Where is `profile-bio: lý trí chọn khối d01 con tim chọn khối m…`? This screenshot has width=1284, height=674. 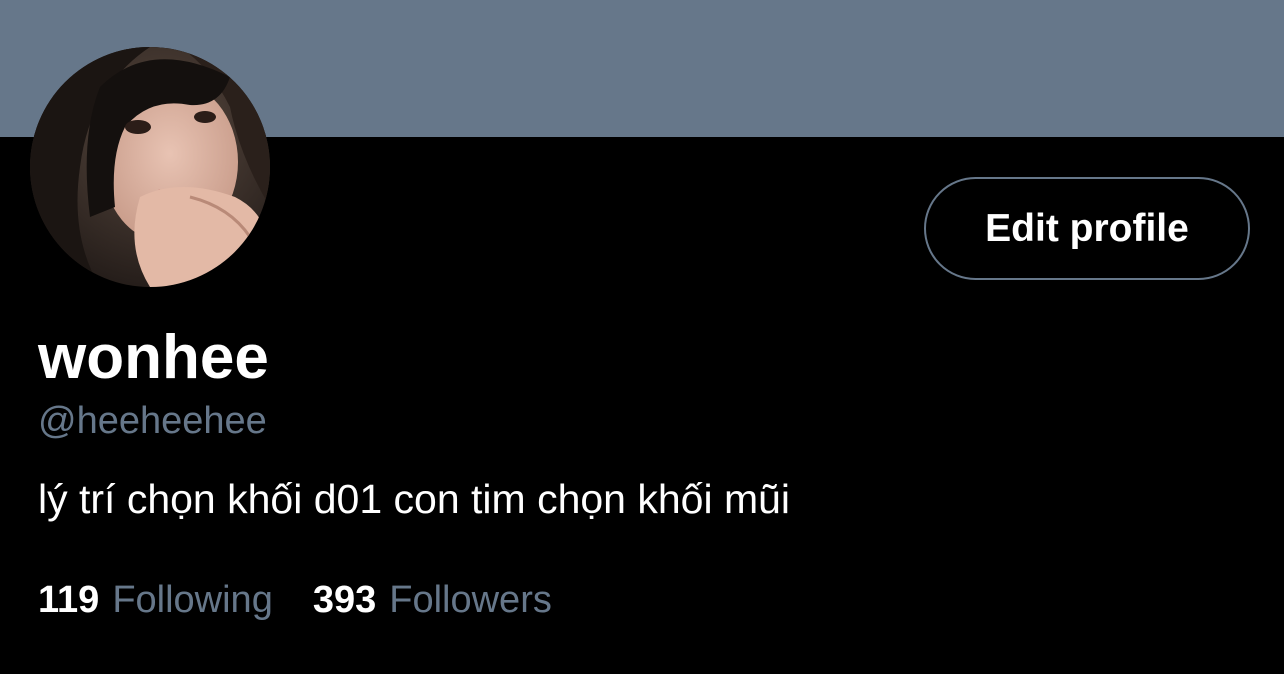 profile-bio: lý trí chọn khối d01 con tim chọn khối m… is located at coordinates (414, 499).